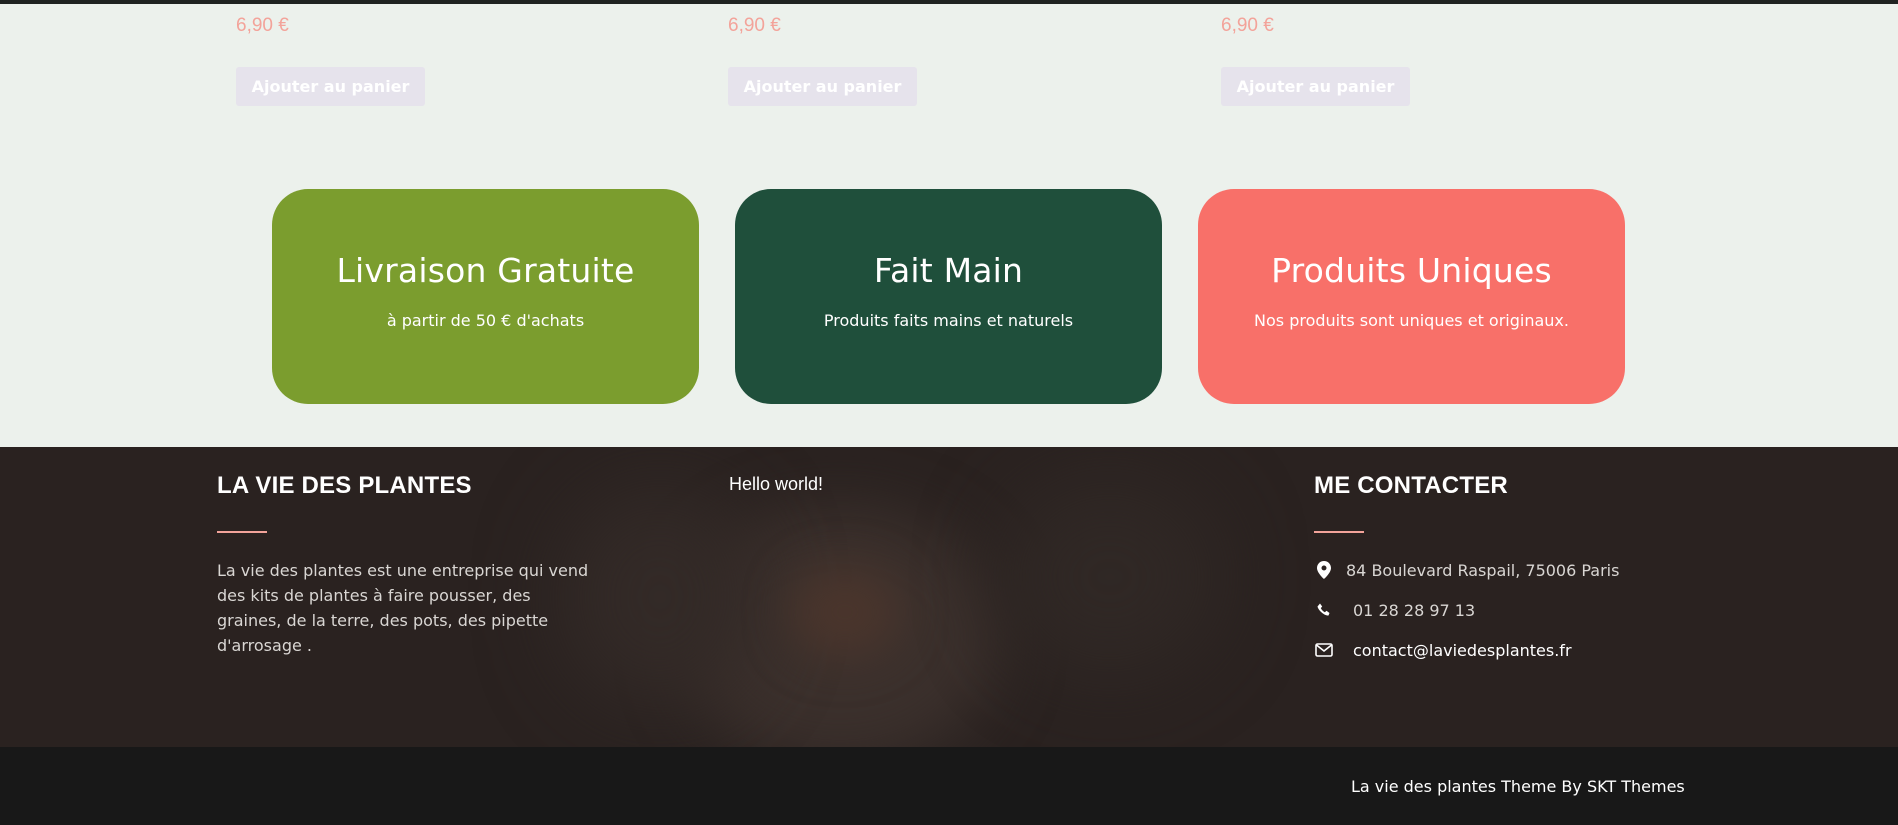 The height and width of the screenshot is (825, 1898). I want to click on background-leaf-image, so click(1110, 577).